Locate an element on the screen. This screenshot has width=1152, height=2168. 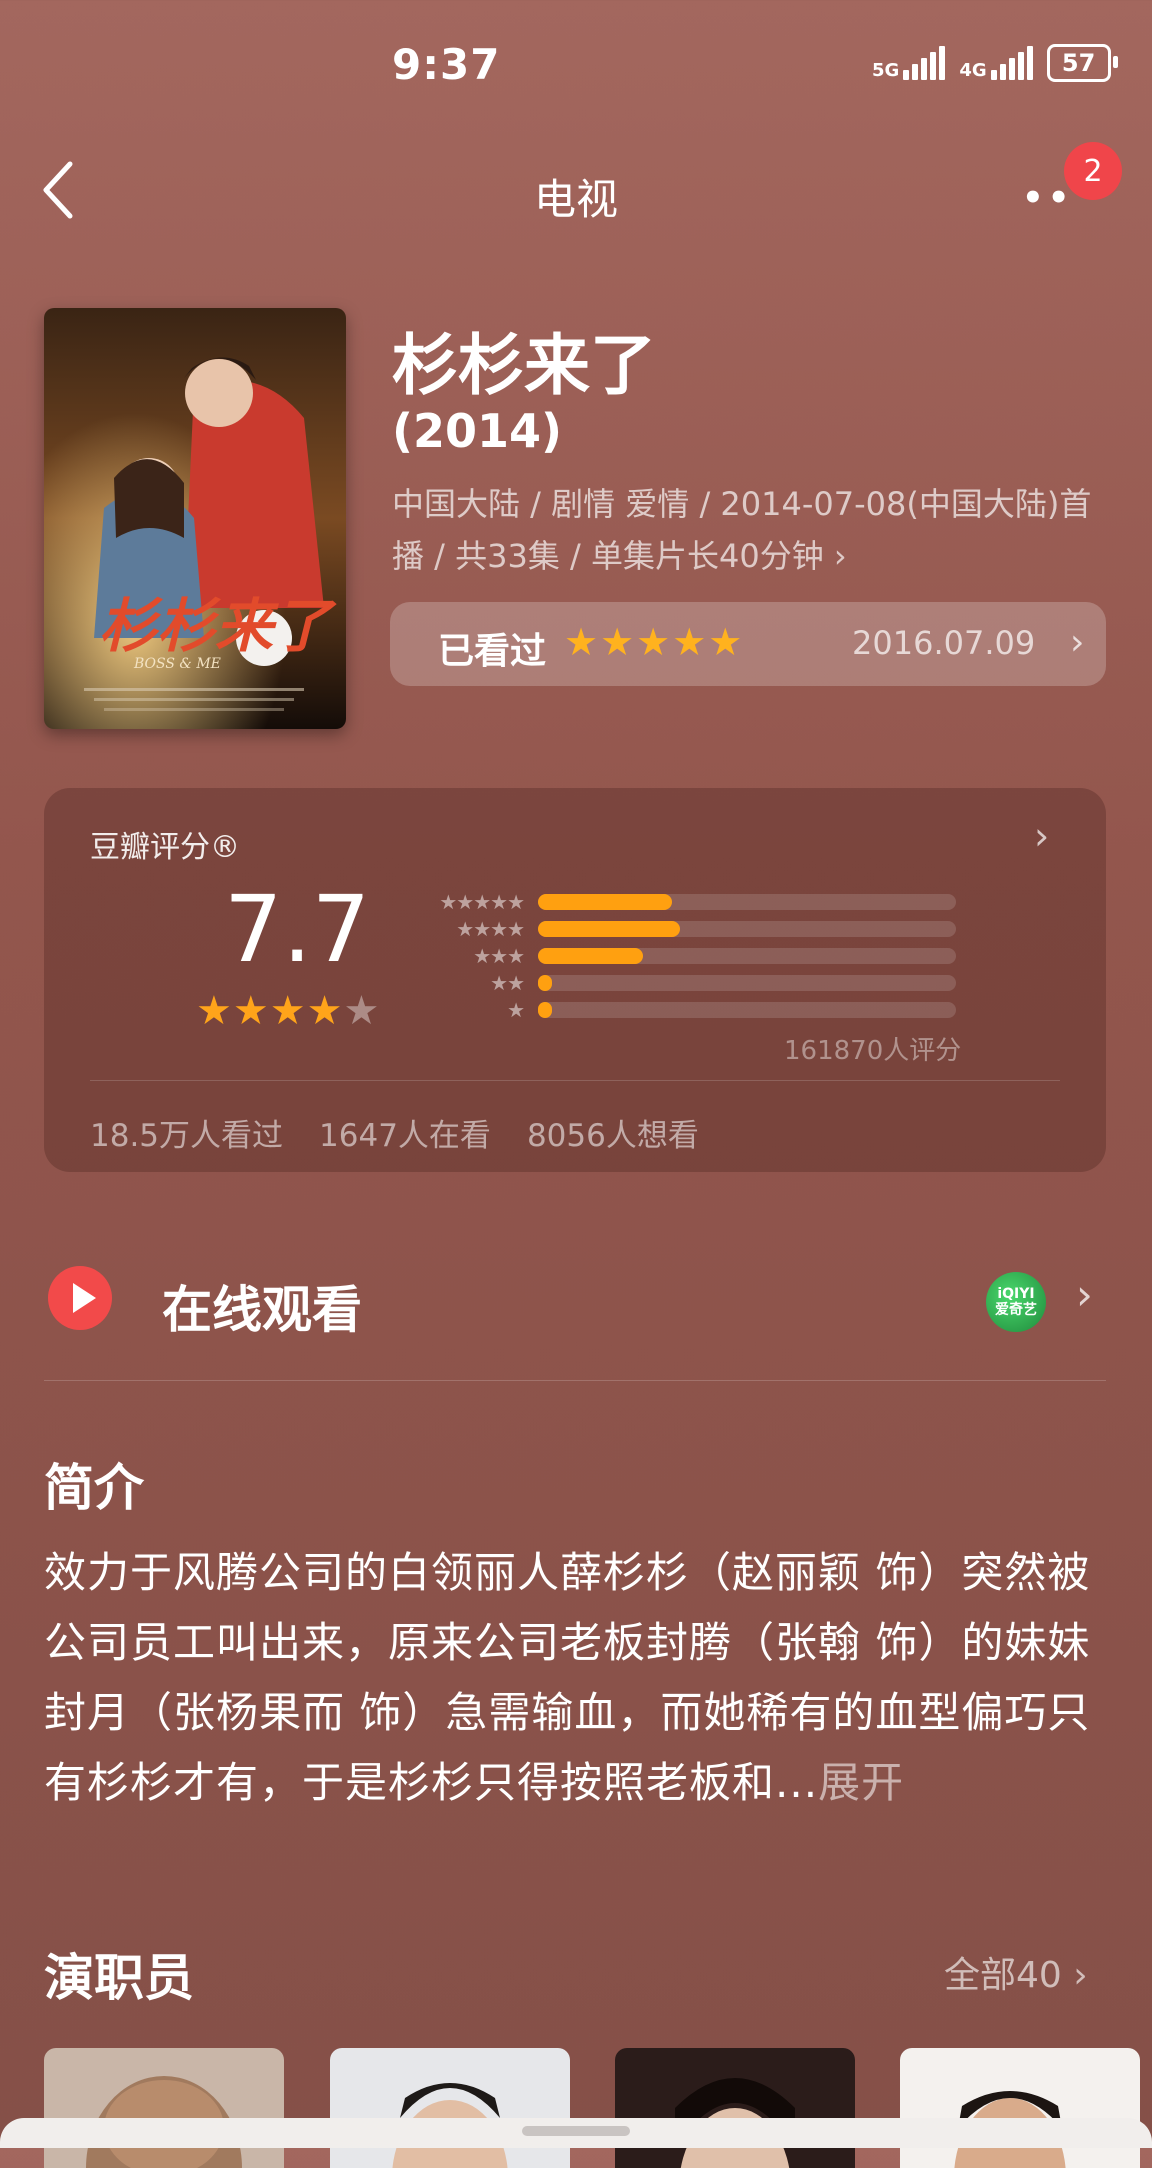
stat-watched: 18.5万人看过 is located at coordinates (187, 1136).